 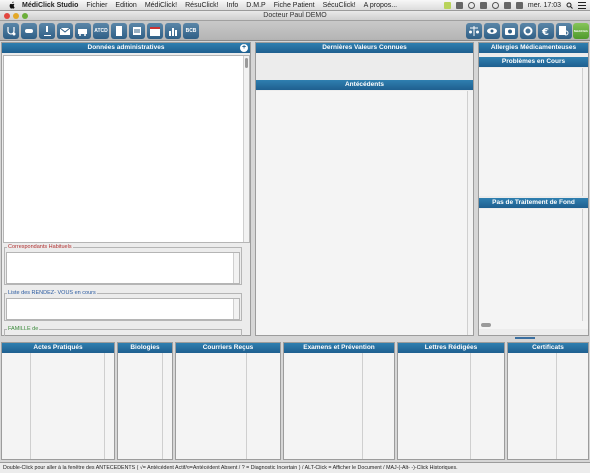 I want to click on notes-icon, so click(x=137, y=31).